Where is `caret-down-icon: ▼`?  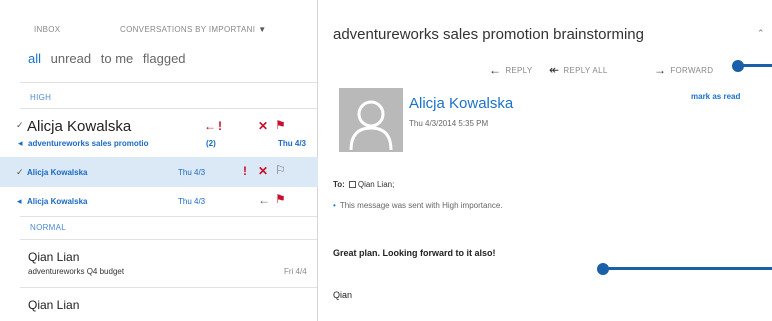
caret-down-icon: ▼ is located at coordinates (262, 29).